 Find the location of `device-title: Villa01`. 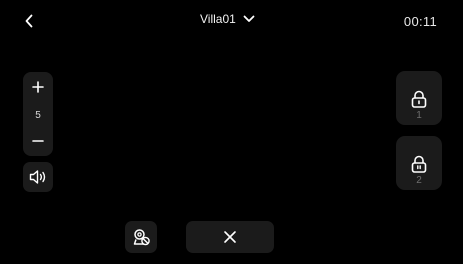

device-title: Villa01 is located at coordinates (218, 19).